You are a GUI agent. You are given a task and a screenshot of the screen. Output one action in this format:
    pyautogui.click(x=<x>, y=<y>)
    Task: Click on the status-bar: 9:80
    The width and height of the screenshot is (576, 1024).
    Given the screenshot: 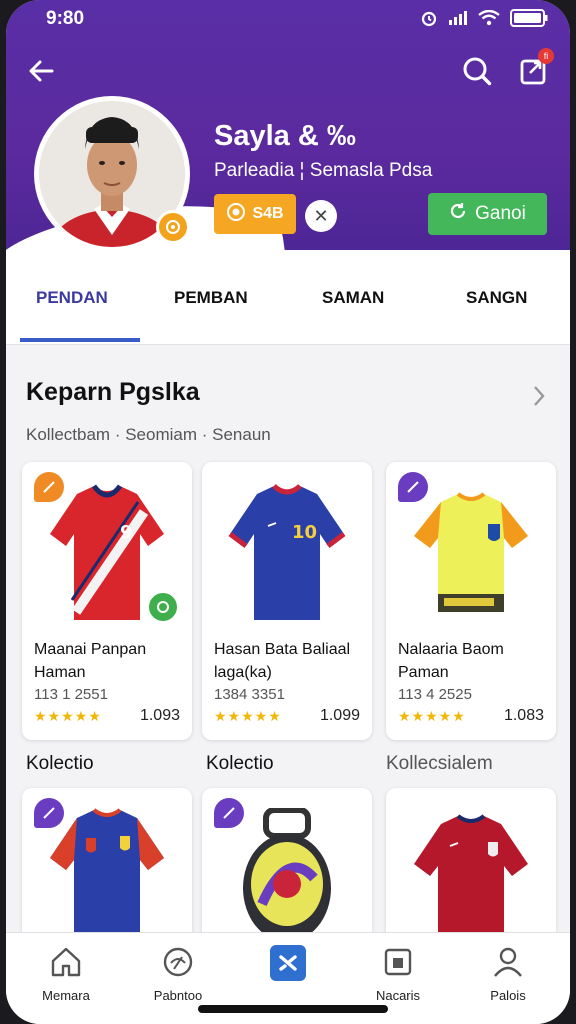 What is the action you would take?
    pyautogui.click(x=288, y=19)
    